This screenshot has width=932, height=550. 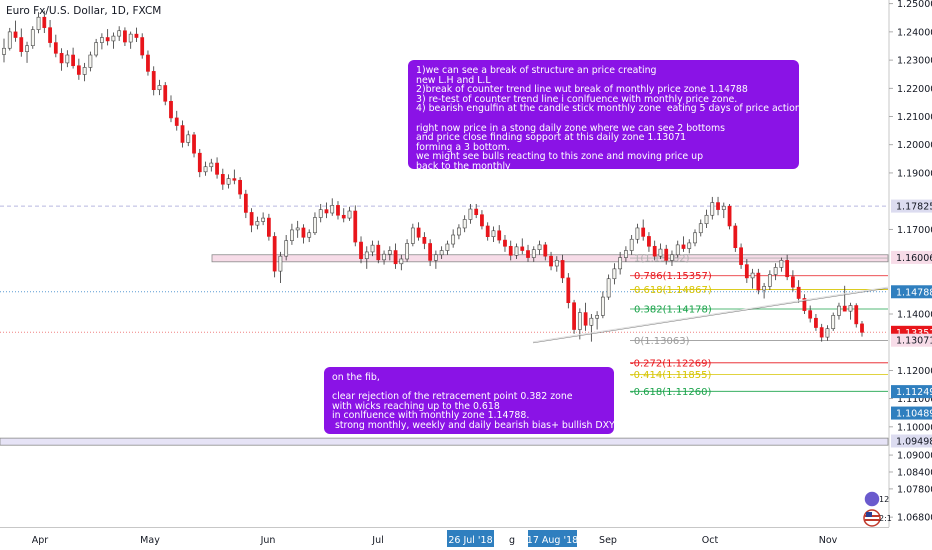 What do you see at coordinates (914, 5) in the screenshot?
I see `price-tick-label: 1.25000` at bounding box center [914, 5].